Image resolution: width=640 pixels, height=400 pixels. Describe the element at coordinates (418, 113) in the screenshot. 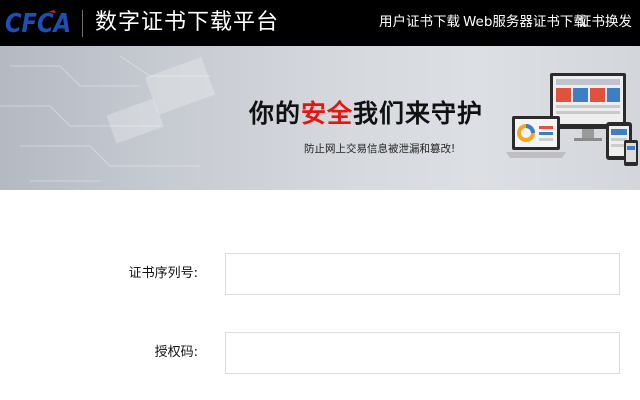

I see `heading-part-2: 我们来守护` at that location.